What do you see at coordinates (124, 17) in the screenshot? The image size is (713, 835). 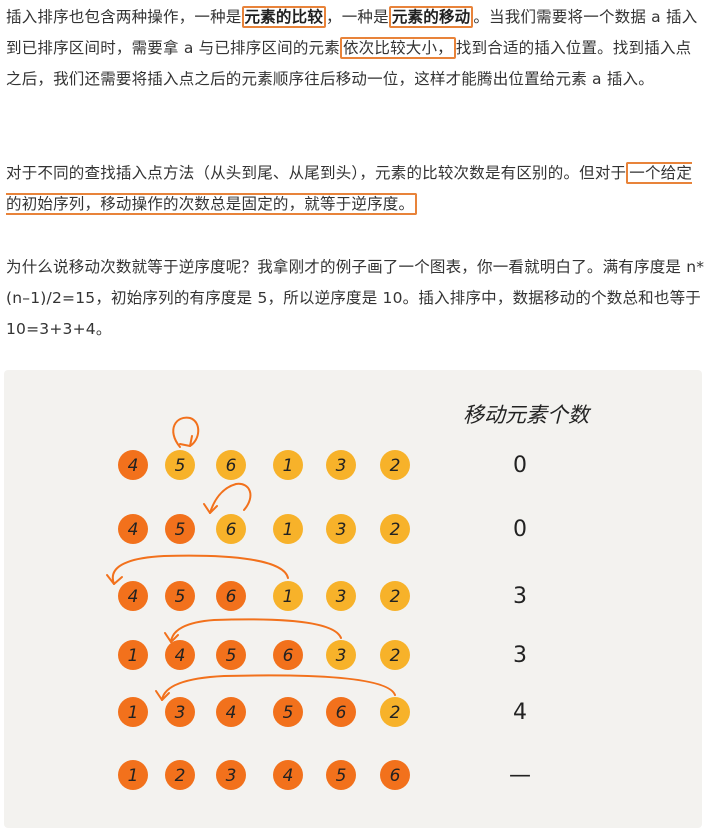 I see `p1-text-before: 插入排序也包含两种操作，一种是` at bounding box center [124, 17].